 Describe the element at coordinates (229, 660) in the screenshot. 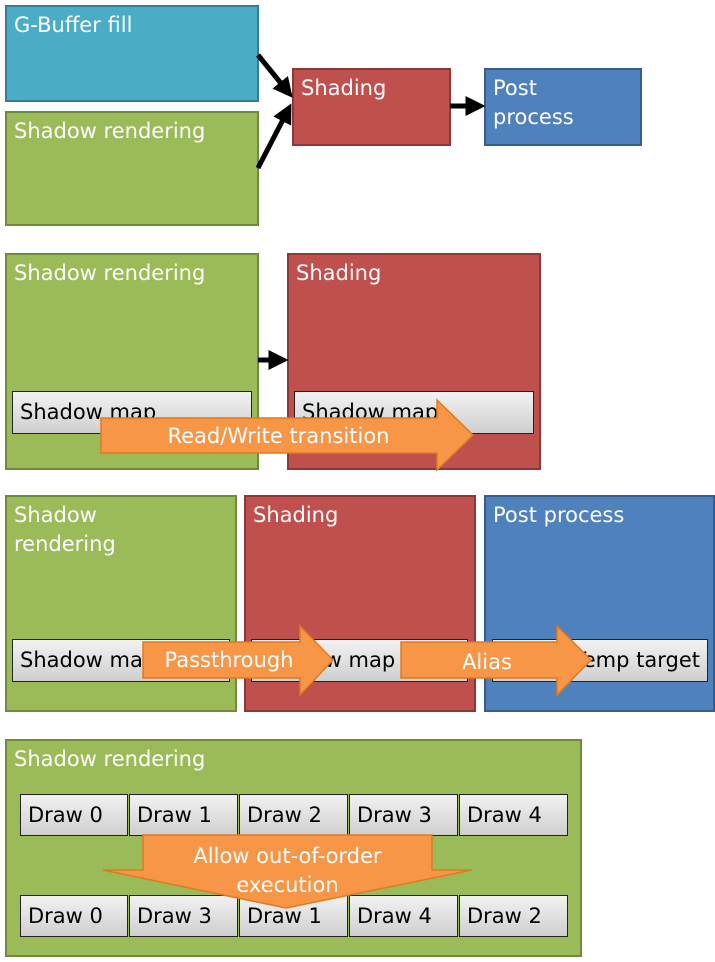

I see `passthrough-label: Passthrough` at that location.